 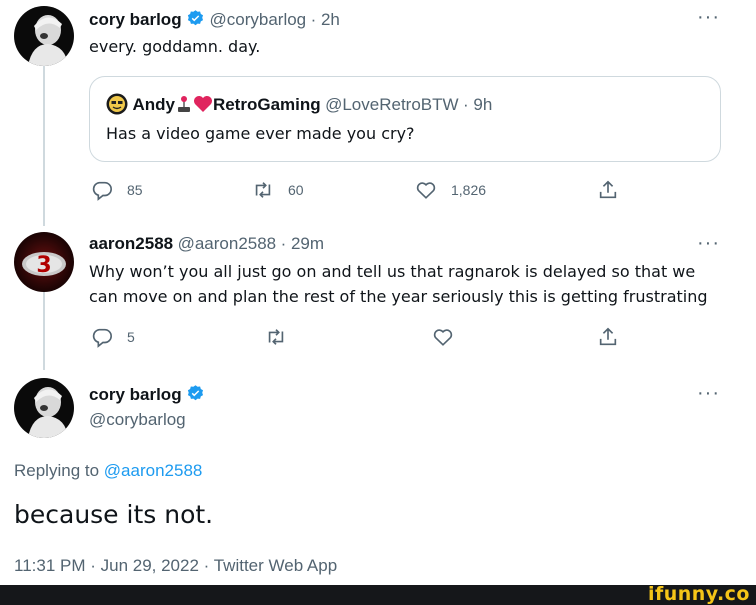 I want to click on retweet-button: 60, so click(x=278, y=190).